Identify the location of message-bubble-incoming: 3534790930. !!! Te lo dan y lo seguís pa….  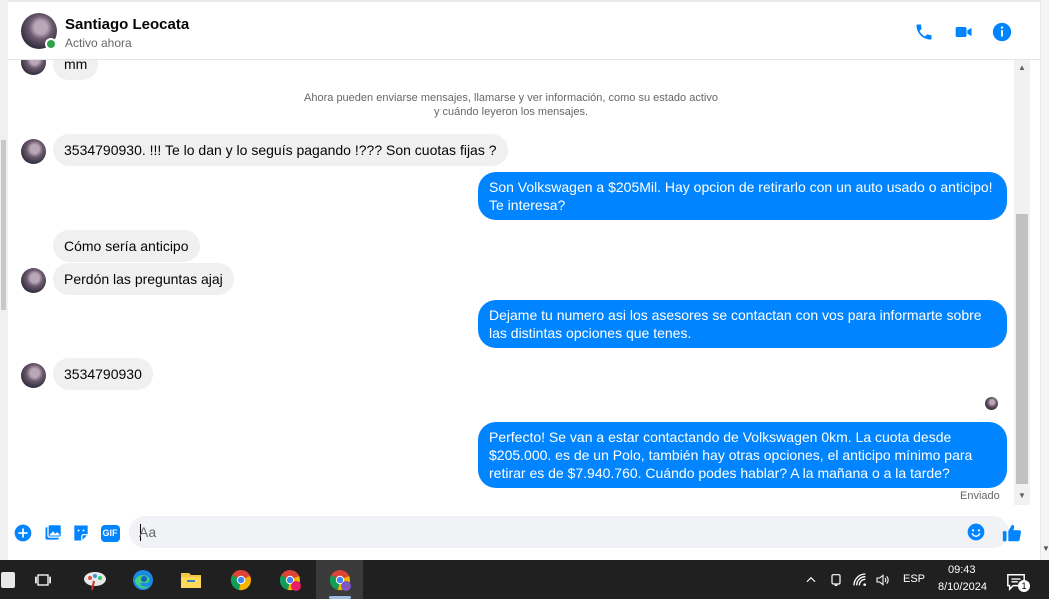
(280, 150).